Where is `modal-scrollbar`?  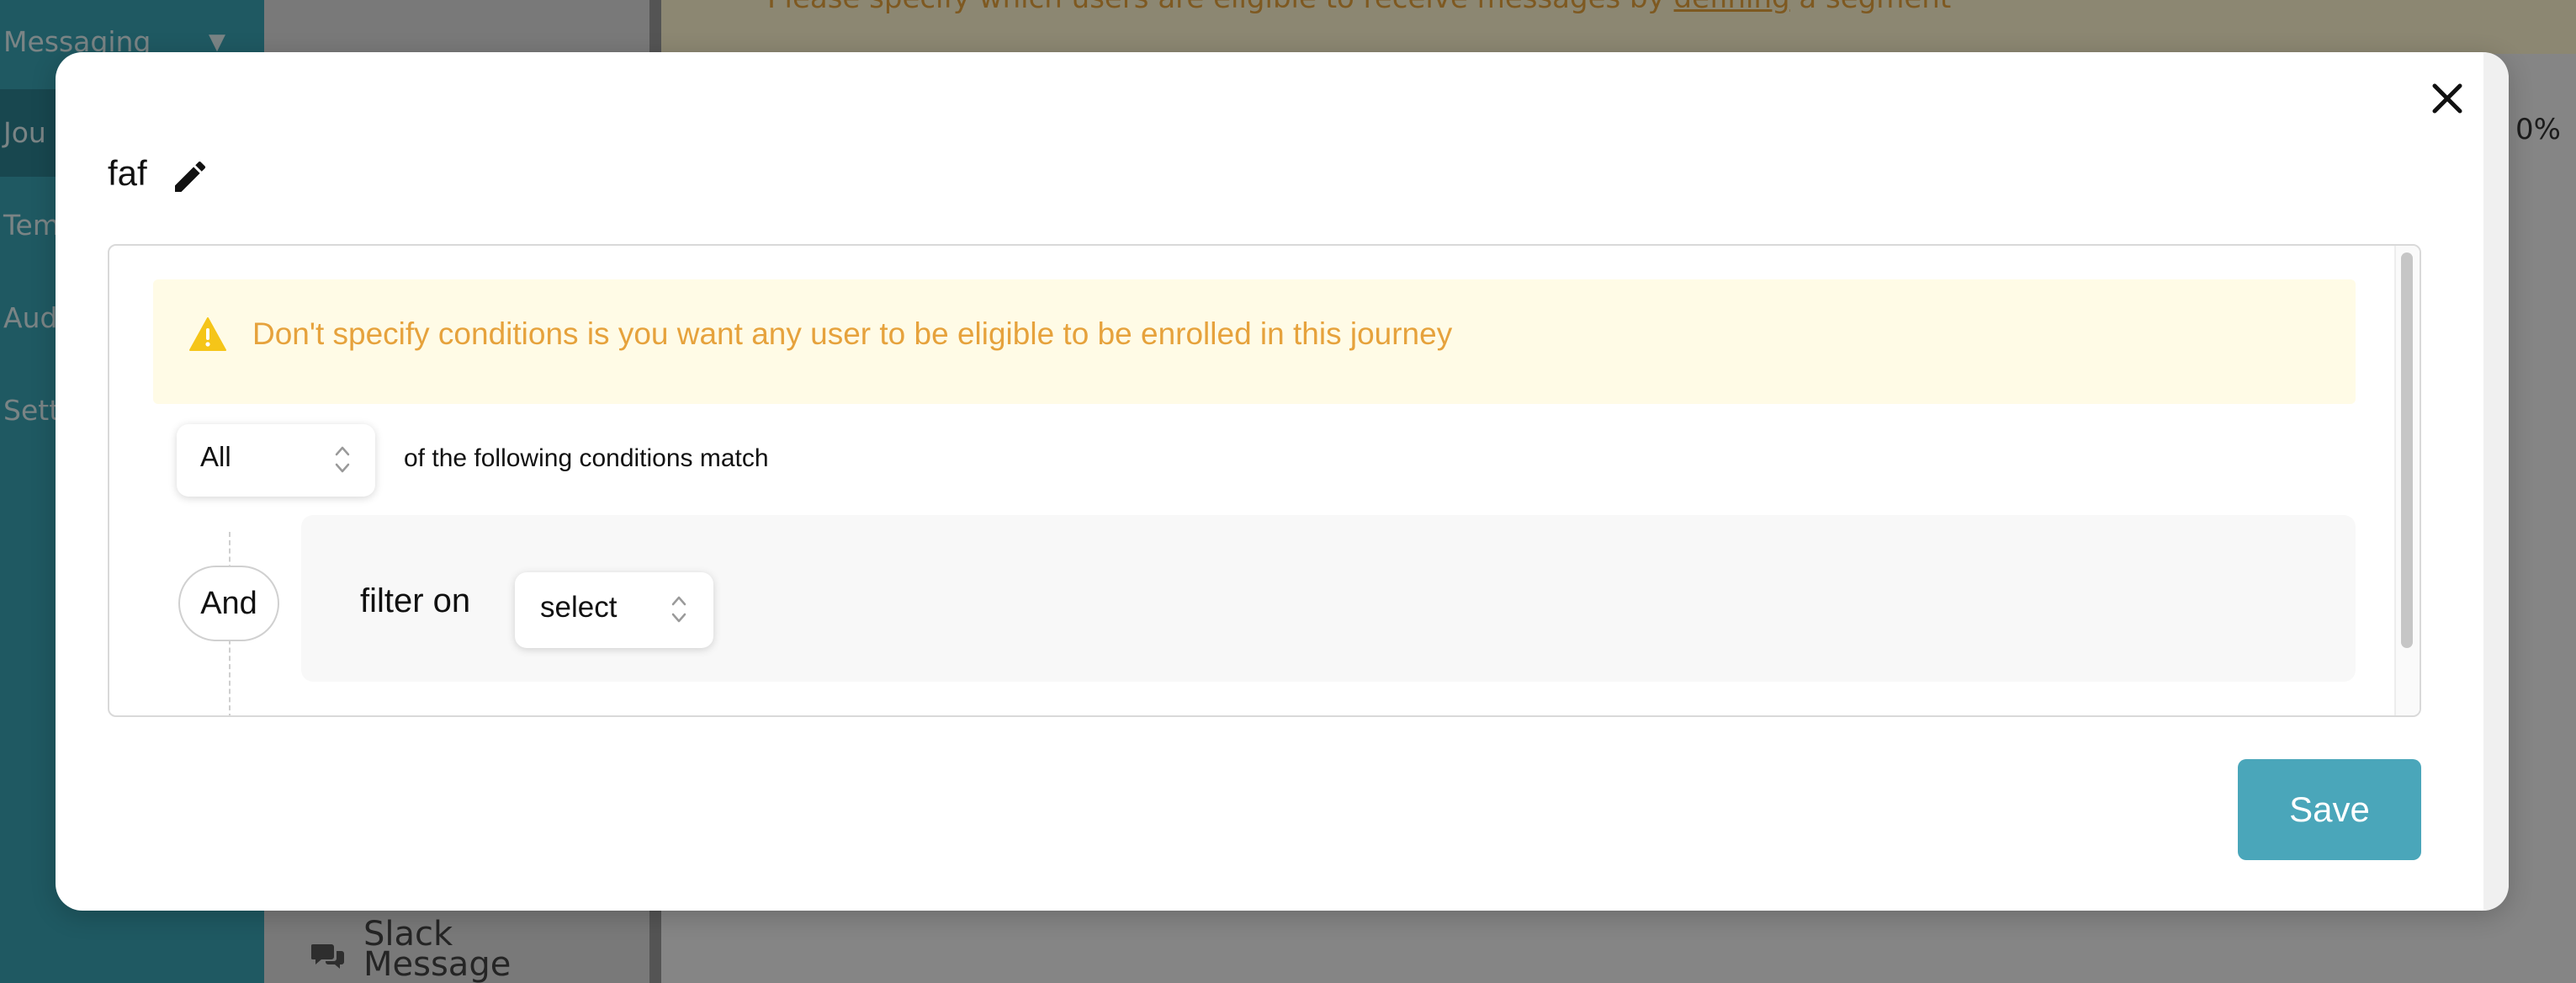
modal-scrollbar is located at coordinates (2496, 481).